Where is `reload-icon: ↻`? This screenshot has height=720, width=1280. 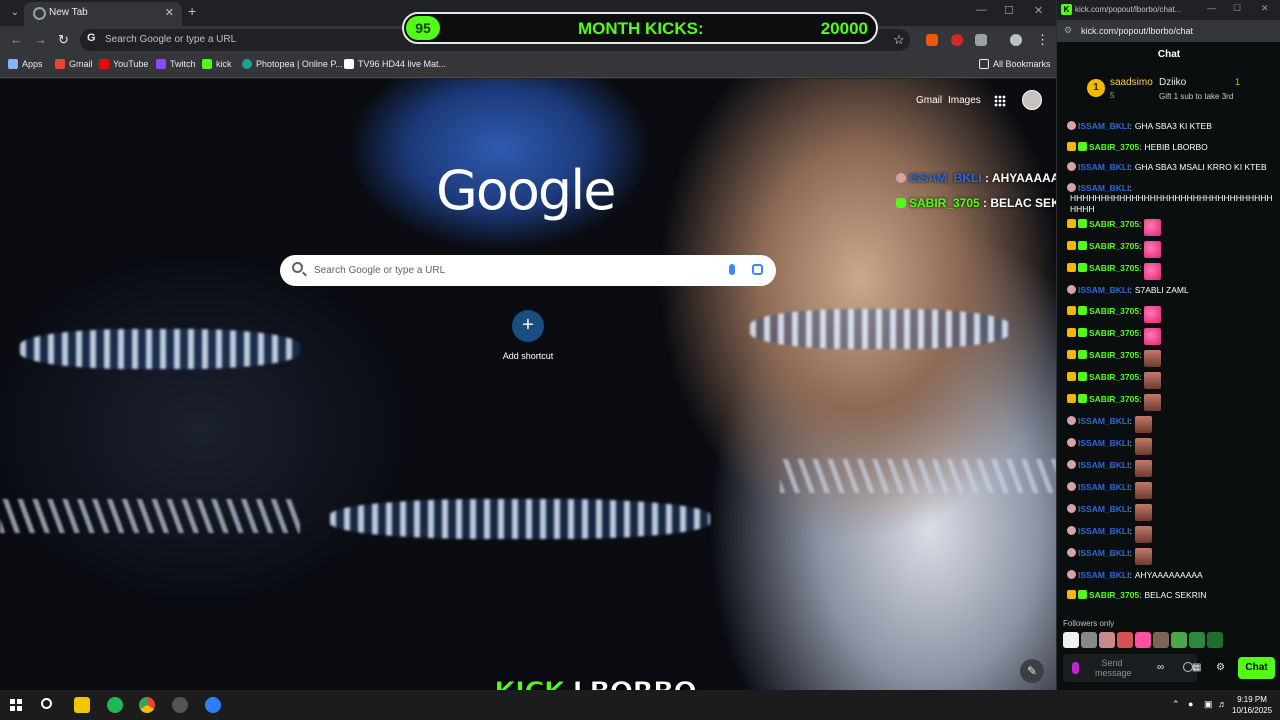 reload-icon: ↻ is located at coordinates (63, 40).